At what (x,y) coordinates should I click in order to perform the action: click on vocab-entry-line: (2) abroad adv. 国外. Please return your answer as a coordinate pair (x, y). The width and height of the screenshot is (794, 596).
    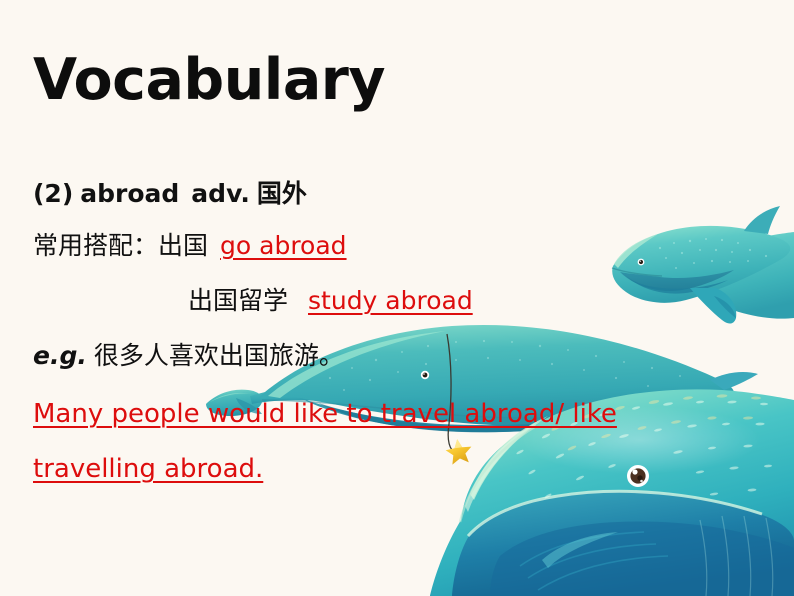
    Looking at the image, I should click on (170, 194).